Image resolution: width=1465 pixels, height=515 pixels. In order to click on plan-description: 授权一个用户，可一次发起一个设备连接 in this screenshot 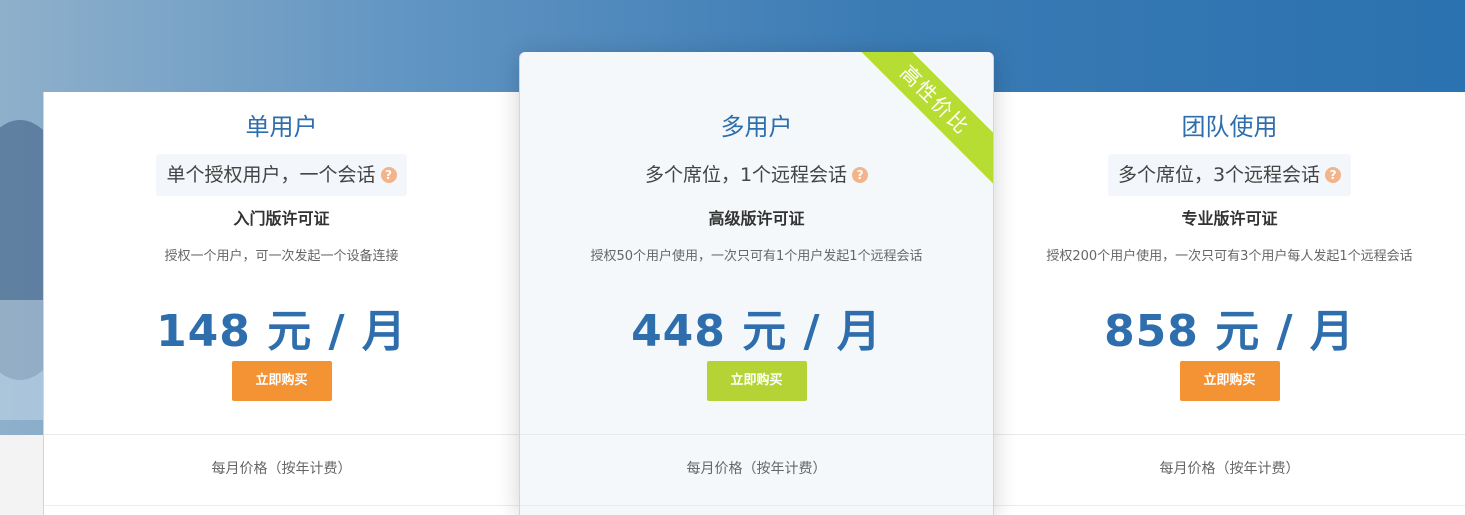, I will do `click(281, 256)`.